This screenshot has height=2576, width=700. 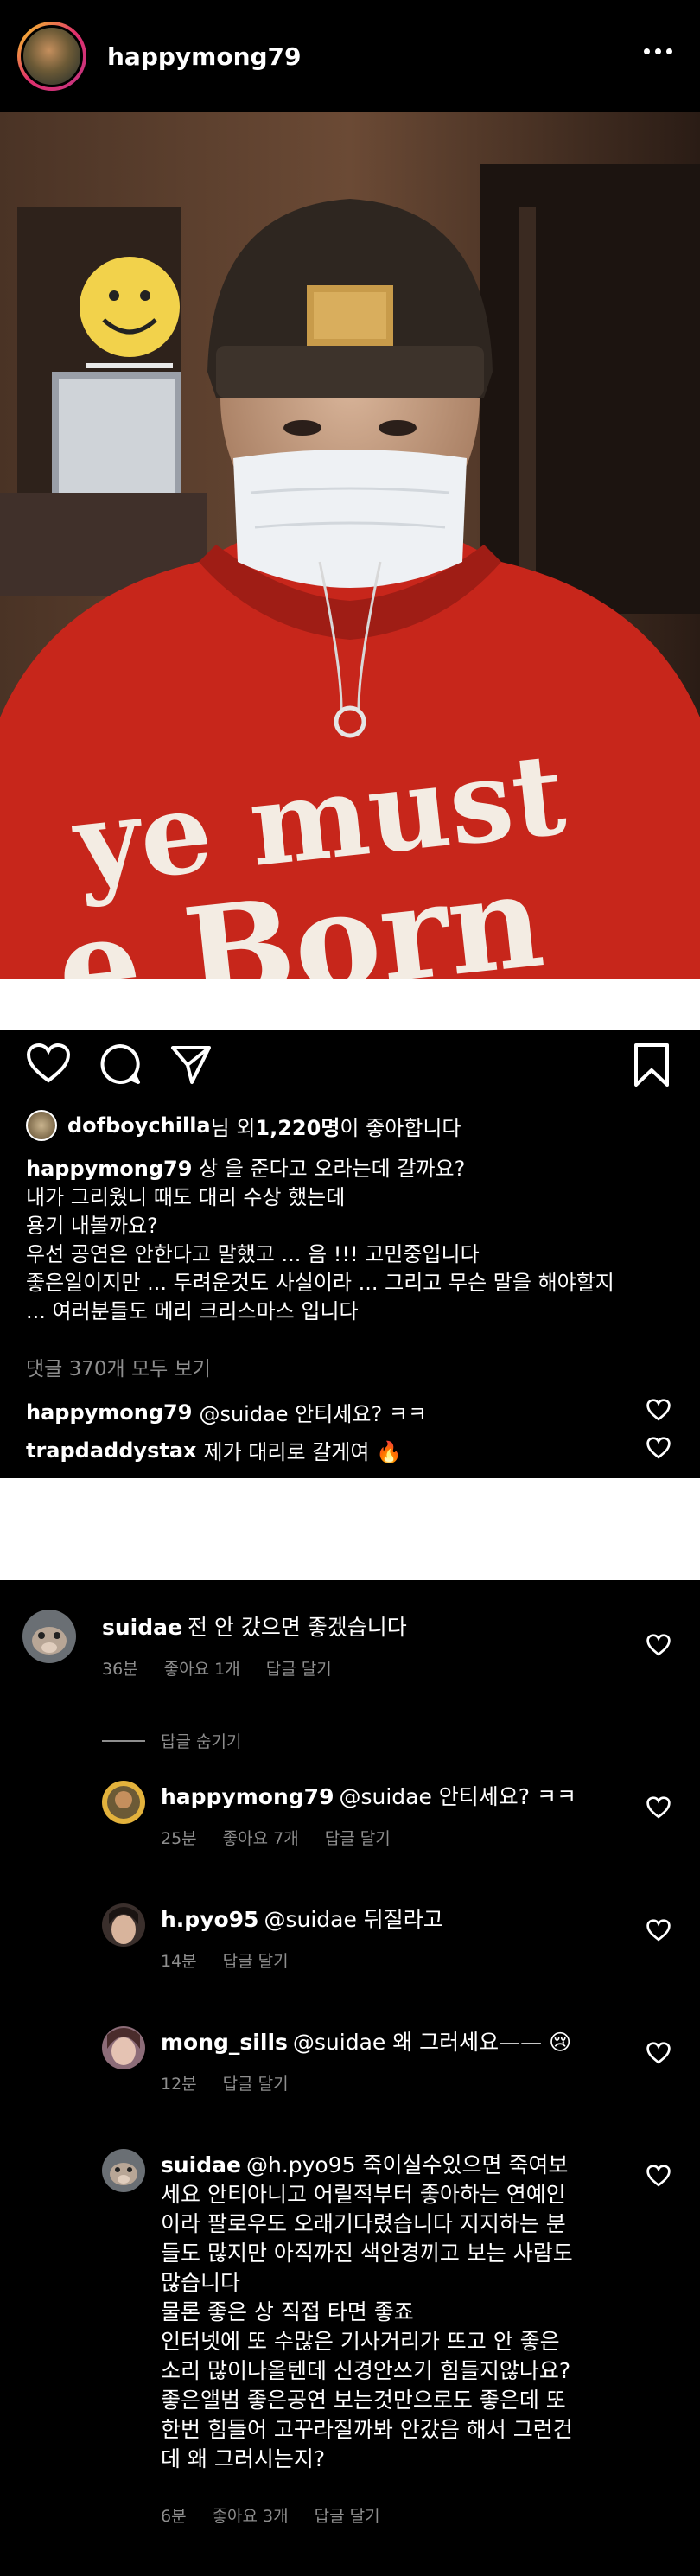 I want to click on comment-username: mong_sills, so click(x=225, y=2042).